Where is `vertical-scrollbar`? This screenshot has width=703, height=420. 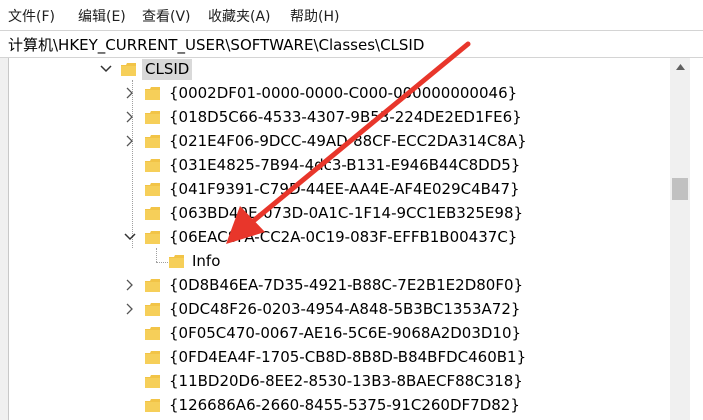 vertical-scrollbar is located at coordinates (680, 239).